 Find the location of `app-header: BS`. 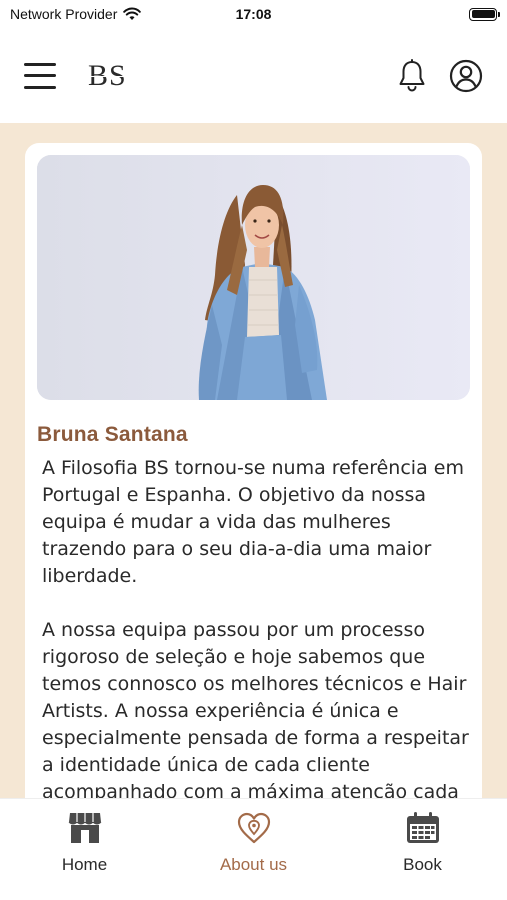

app-header: BS is located at coordinates (253, 75).